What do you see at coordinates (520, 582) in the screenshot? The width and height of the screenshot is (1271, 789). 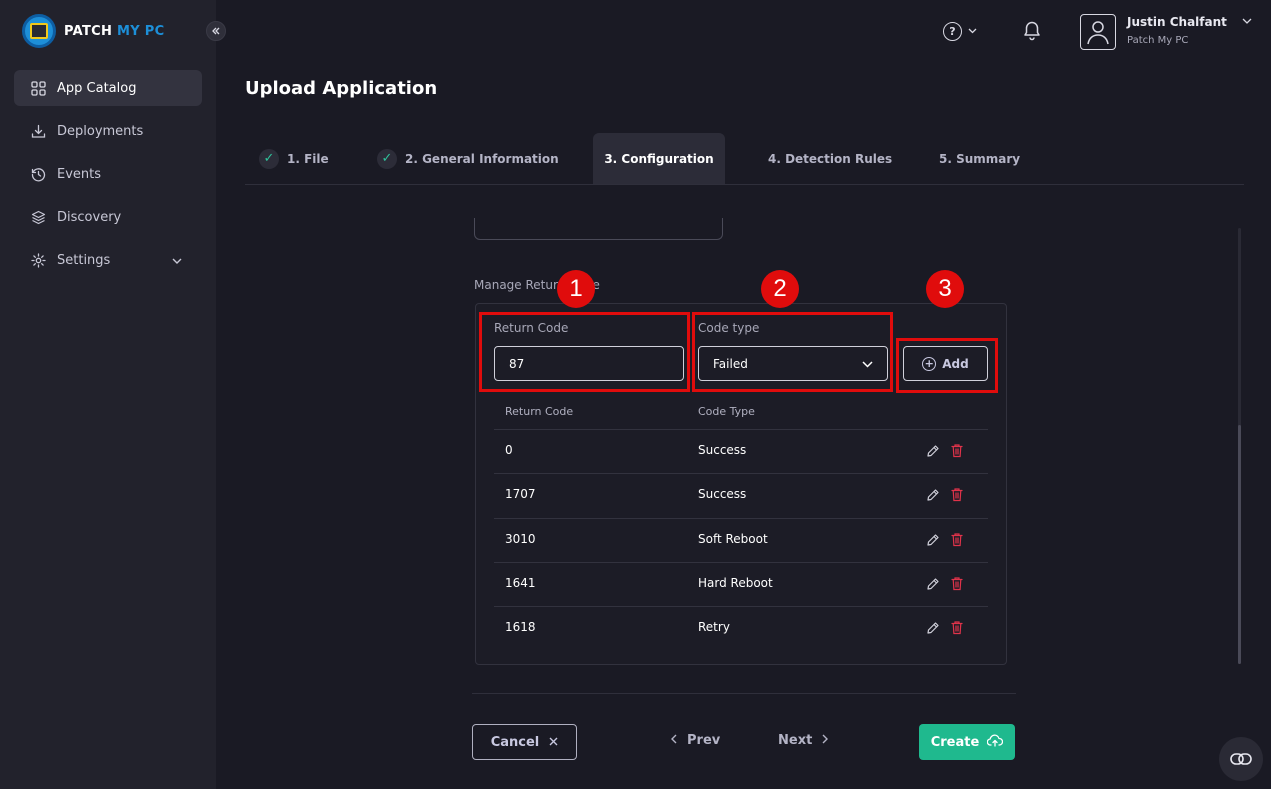 I see `return-code-cell: 1641` at bounding box center [520, 582].